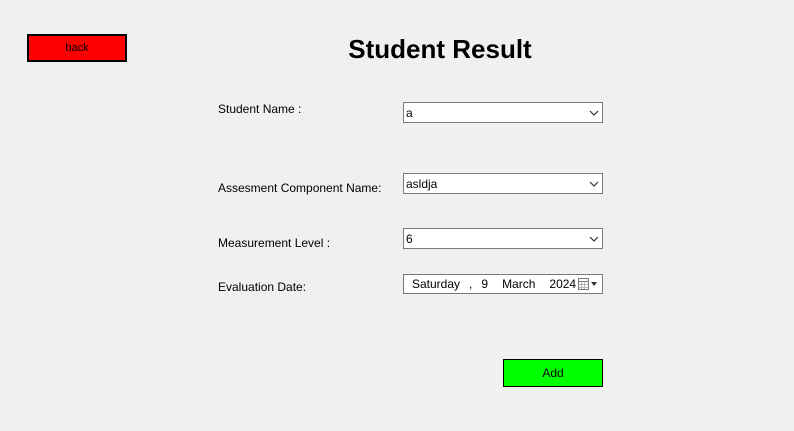  I want to click on add-button: Add, so click(553, 373).